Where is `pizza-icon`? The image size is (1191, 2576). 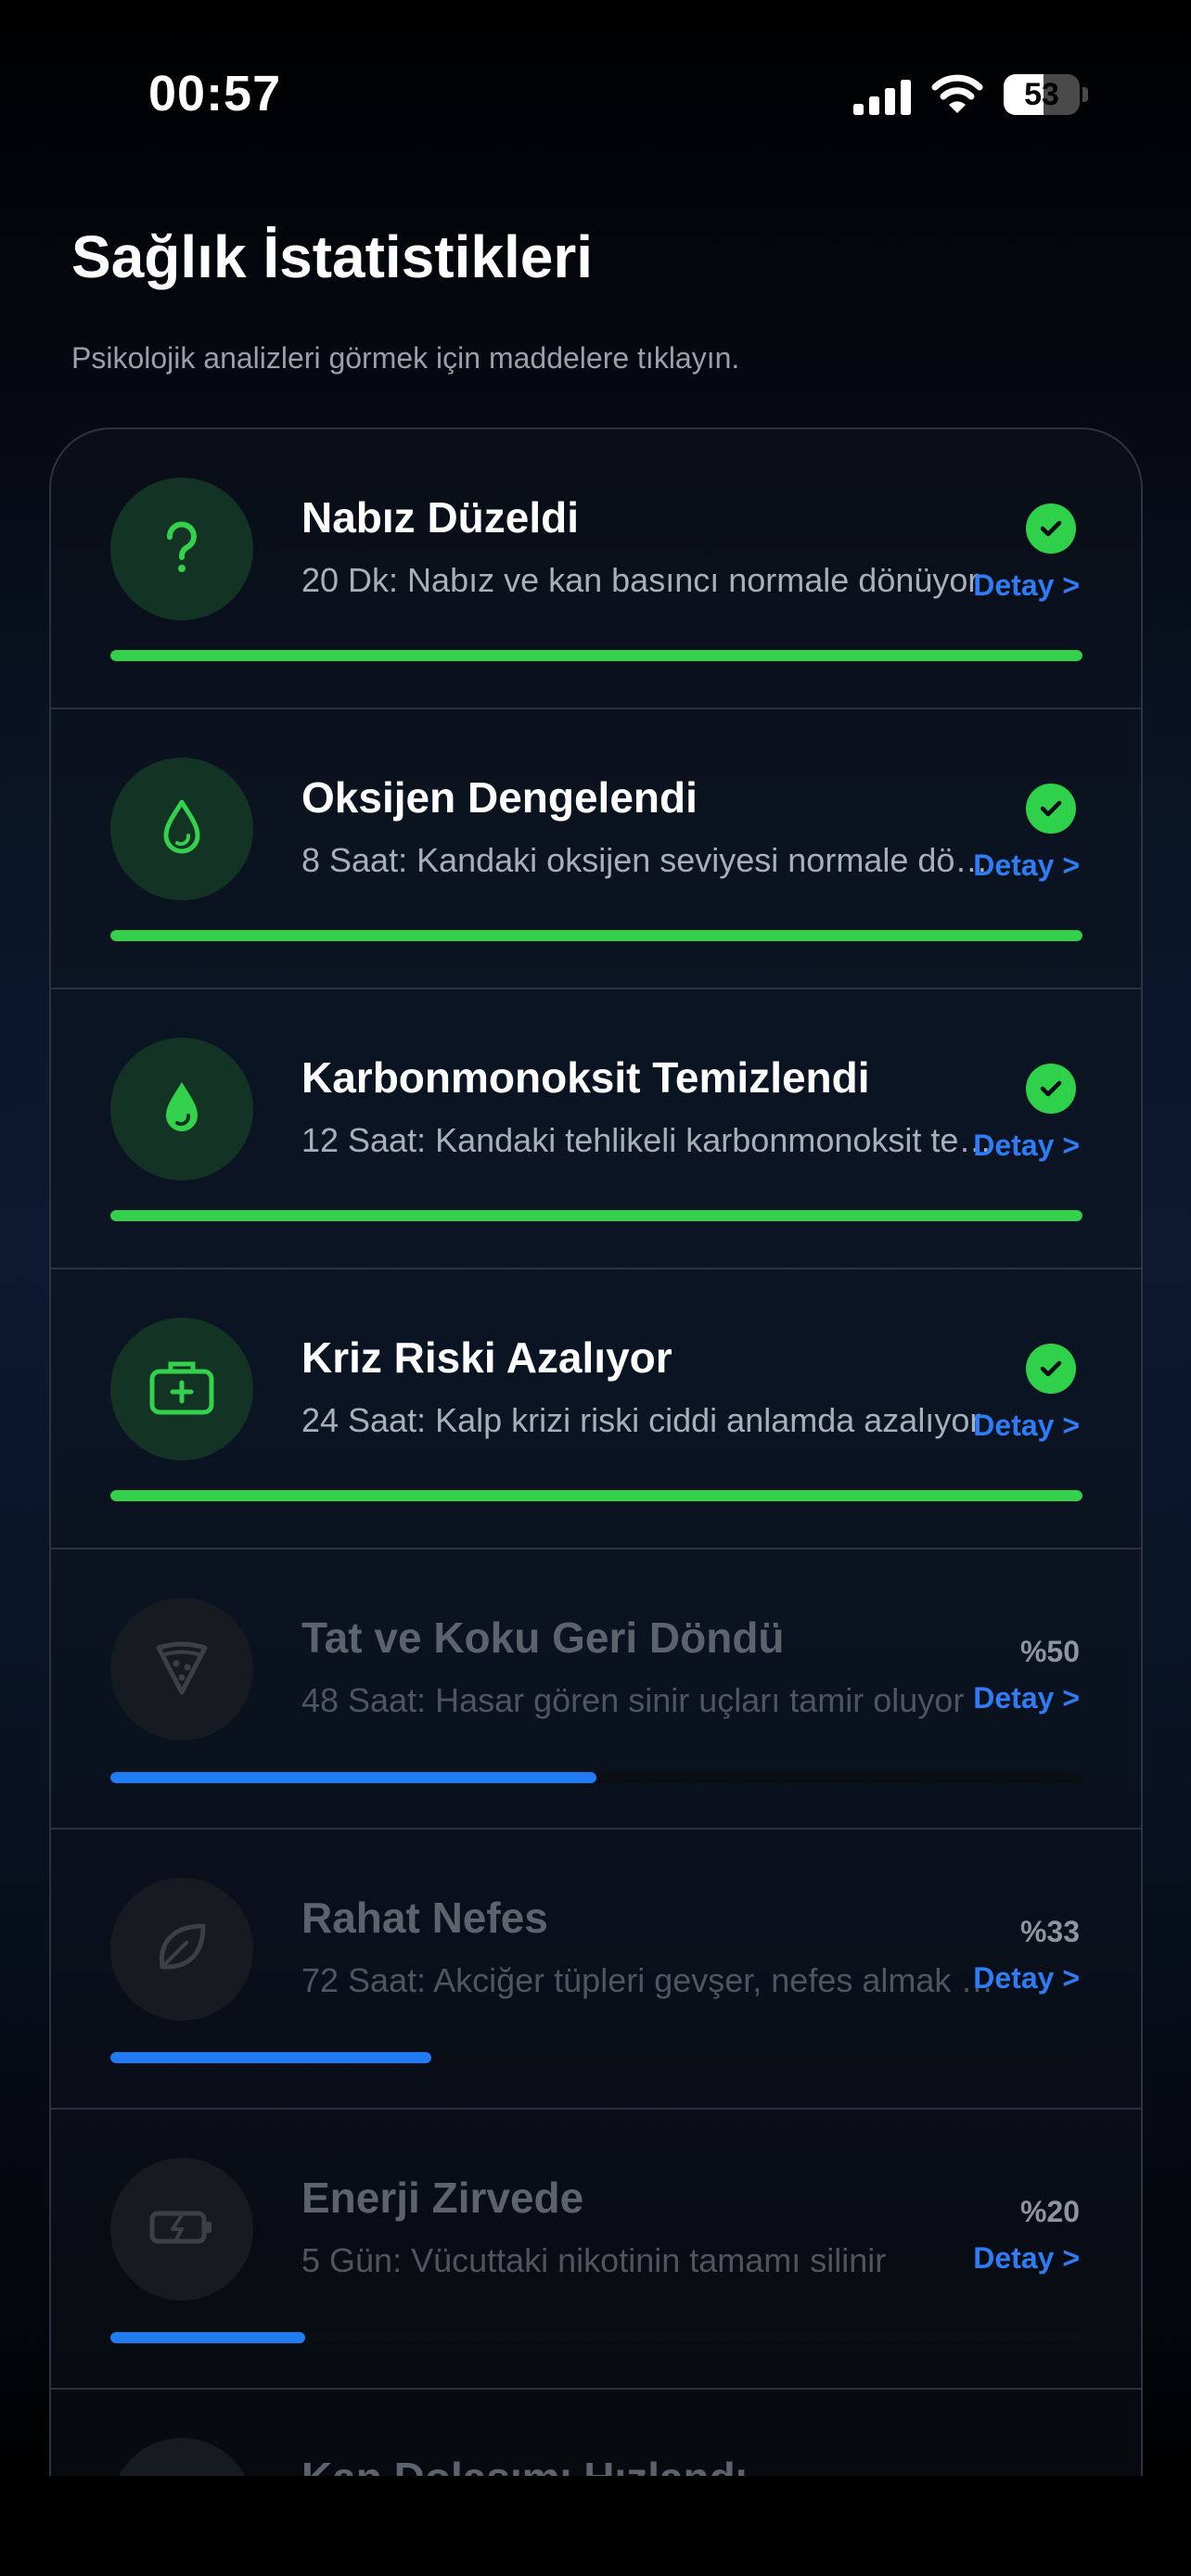 pizza-icon is located at coordinates (181, 1669).